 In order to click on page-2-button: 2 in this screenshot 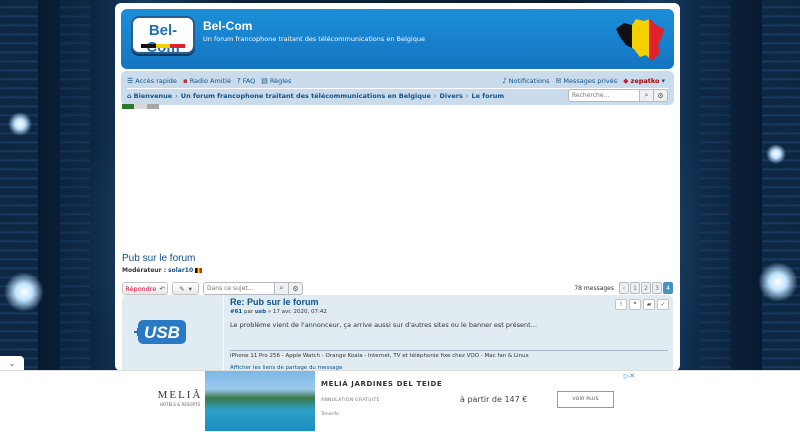, I will do `click(646, 288)`.